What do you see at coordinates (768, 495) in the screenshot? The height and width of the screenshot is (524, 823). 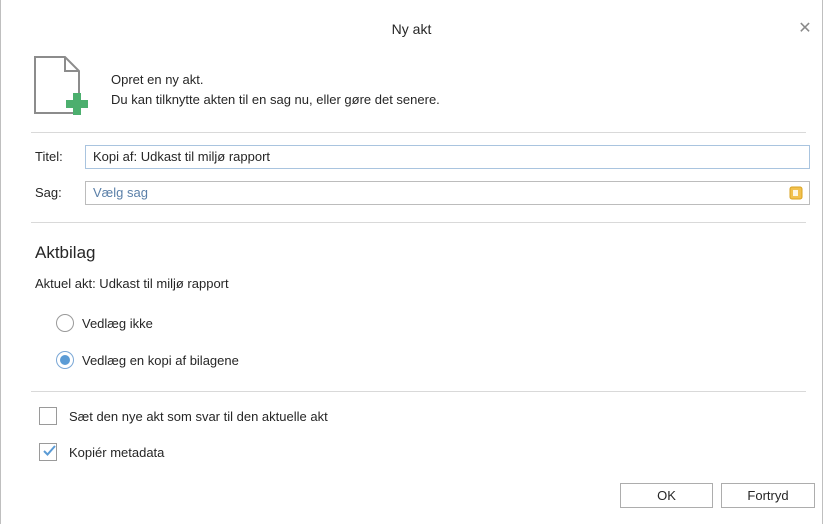 I see `cancel-button: Fortryd` at bounding box center [768, 495].